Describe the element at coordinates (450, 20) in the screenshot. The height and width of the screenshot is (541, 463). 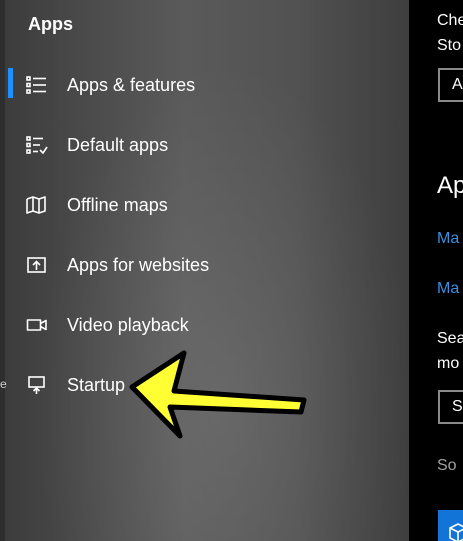
I see `content-text: Che` at that location.